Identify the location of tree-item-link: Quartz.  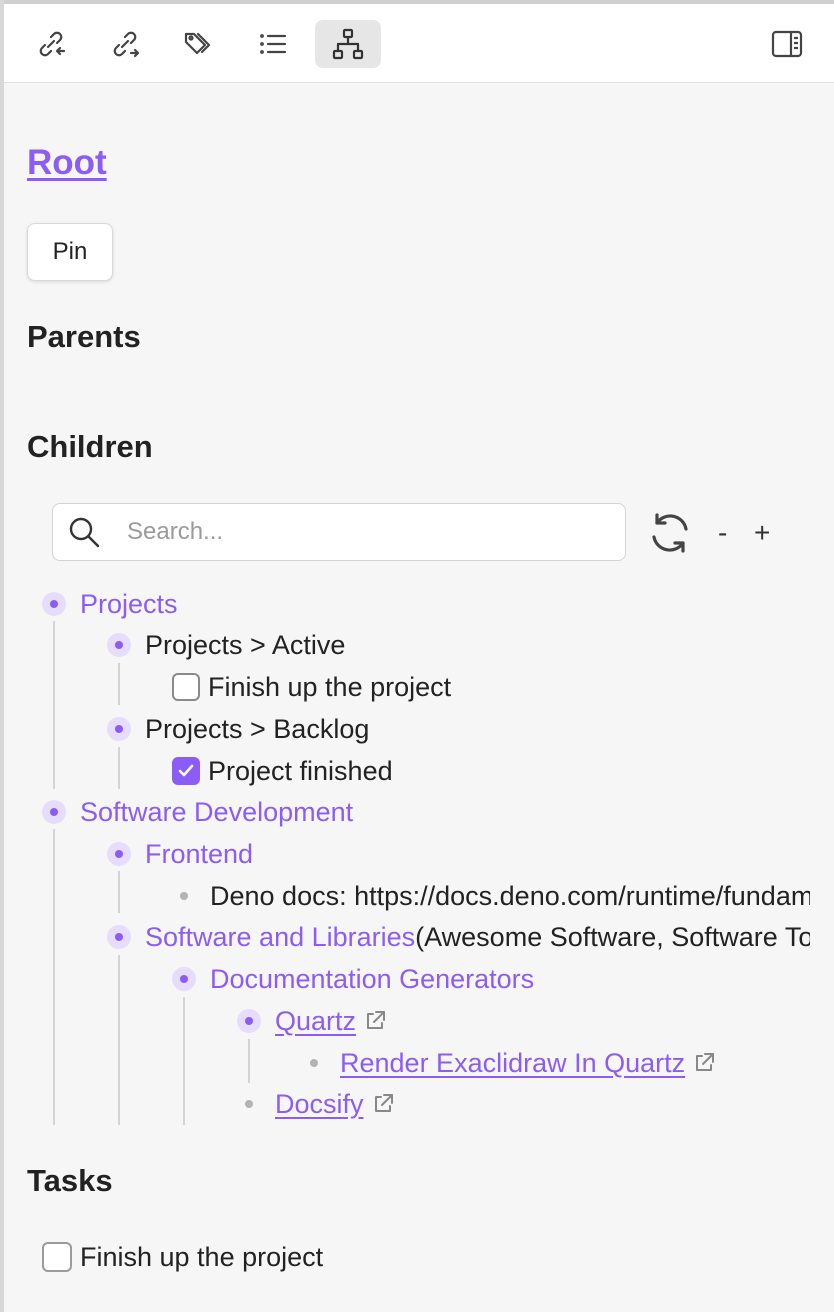
(315, 1021).